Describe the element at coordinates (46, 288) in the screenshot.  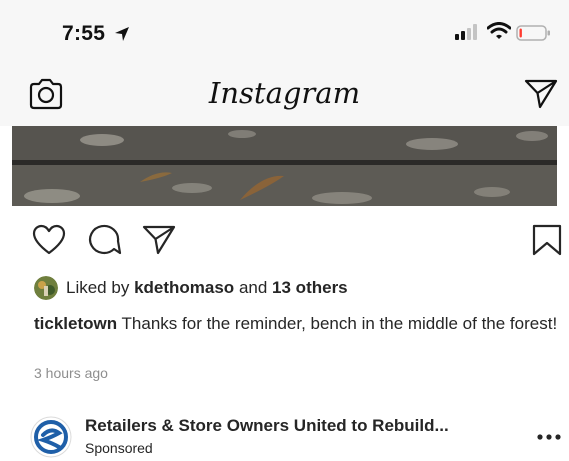
I see `liker-avatar` at that location.